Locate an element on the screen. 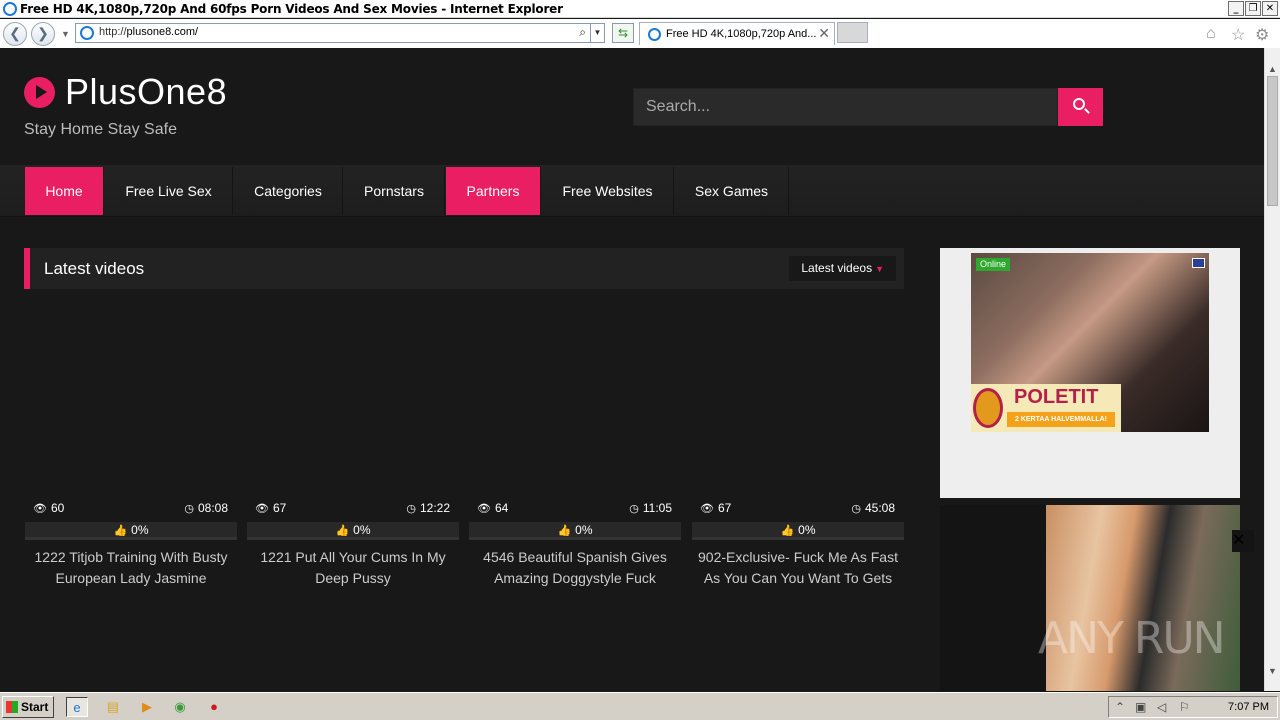 The width and height of the screenshot is (1280, 720). section-header: Latest videos Latest videos ▼ is located at coordinates (464, 268).